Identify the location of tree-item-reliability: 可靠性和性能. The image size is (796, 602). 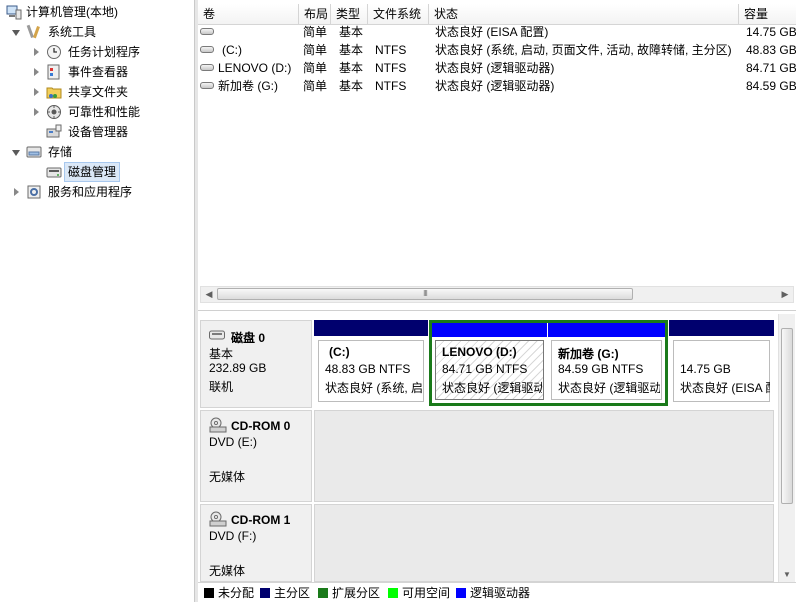
(97, 112).